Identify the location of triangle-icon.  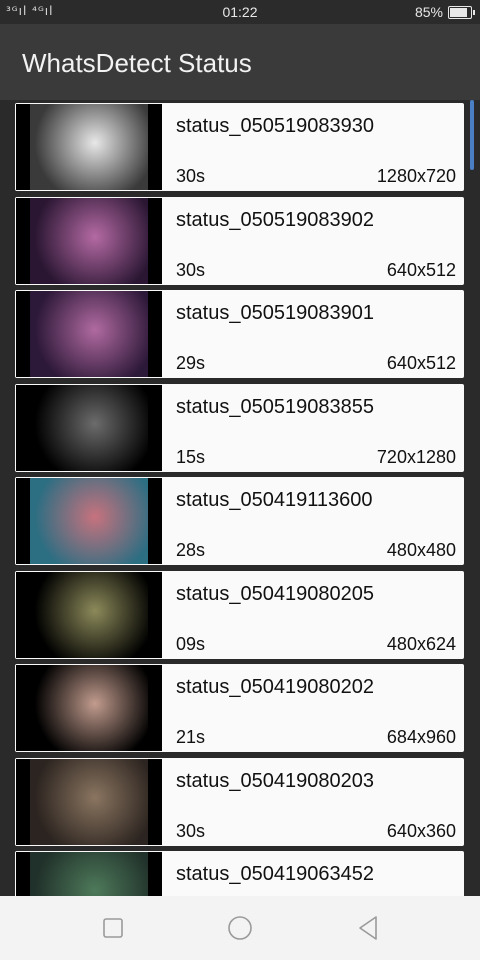
(368, 928).